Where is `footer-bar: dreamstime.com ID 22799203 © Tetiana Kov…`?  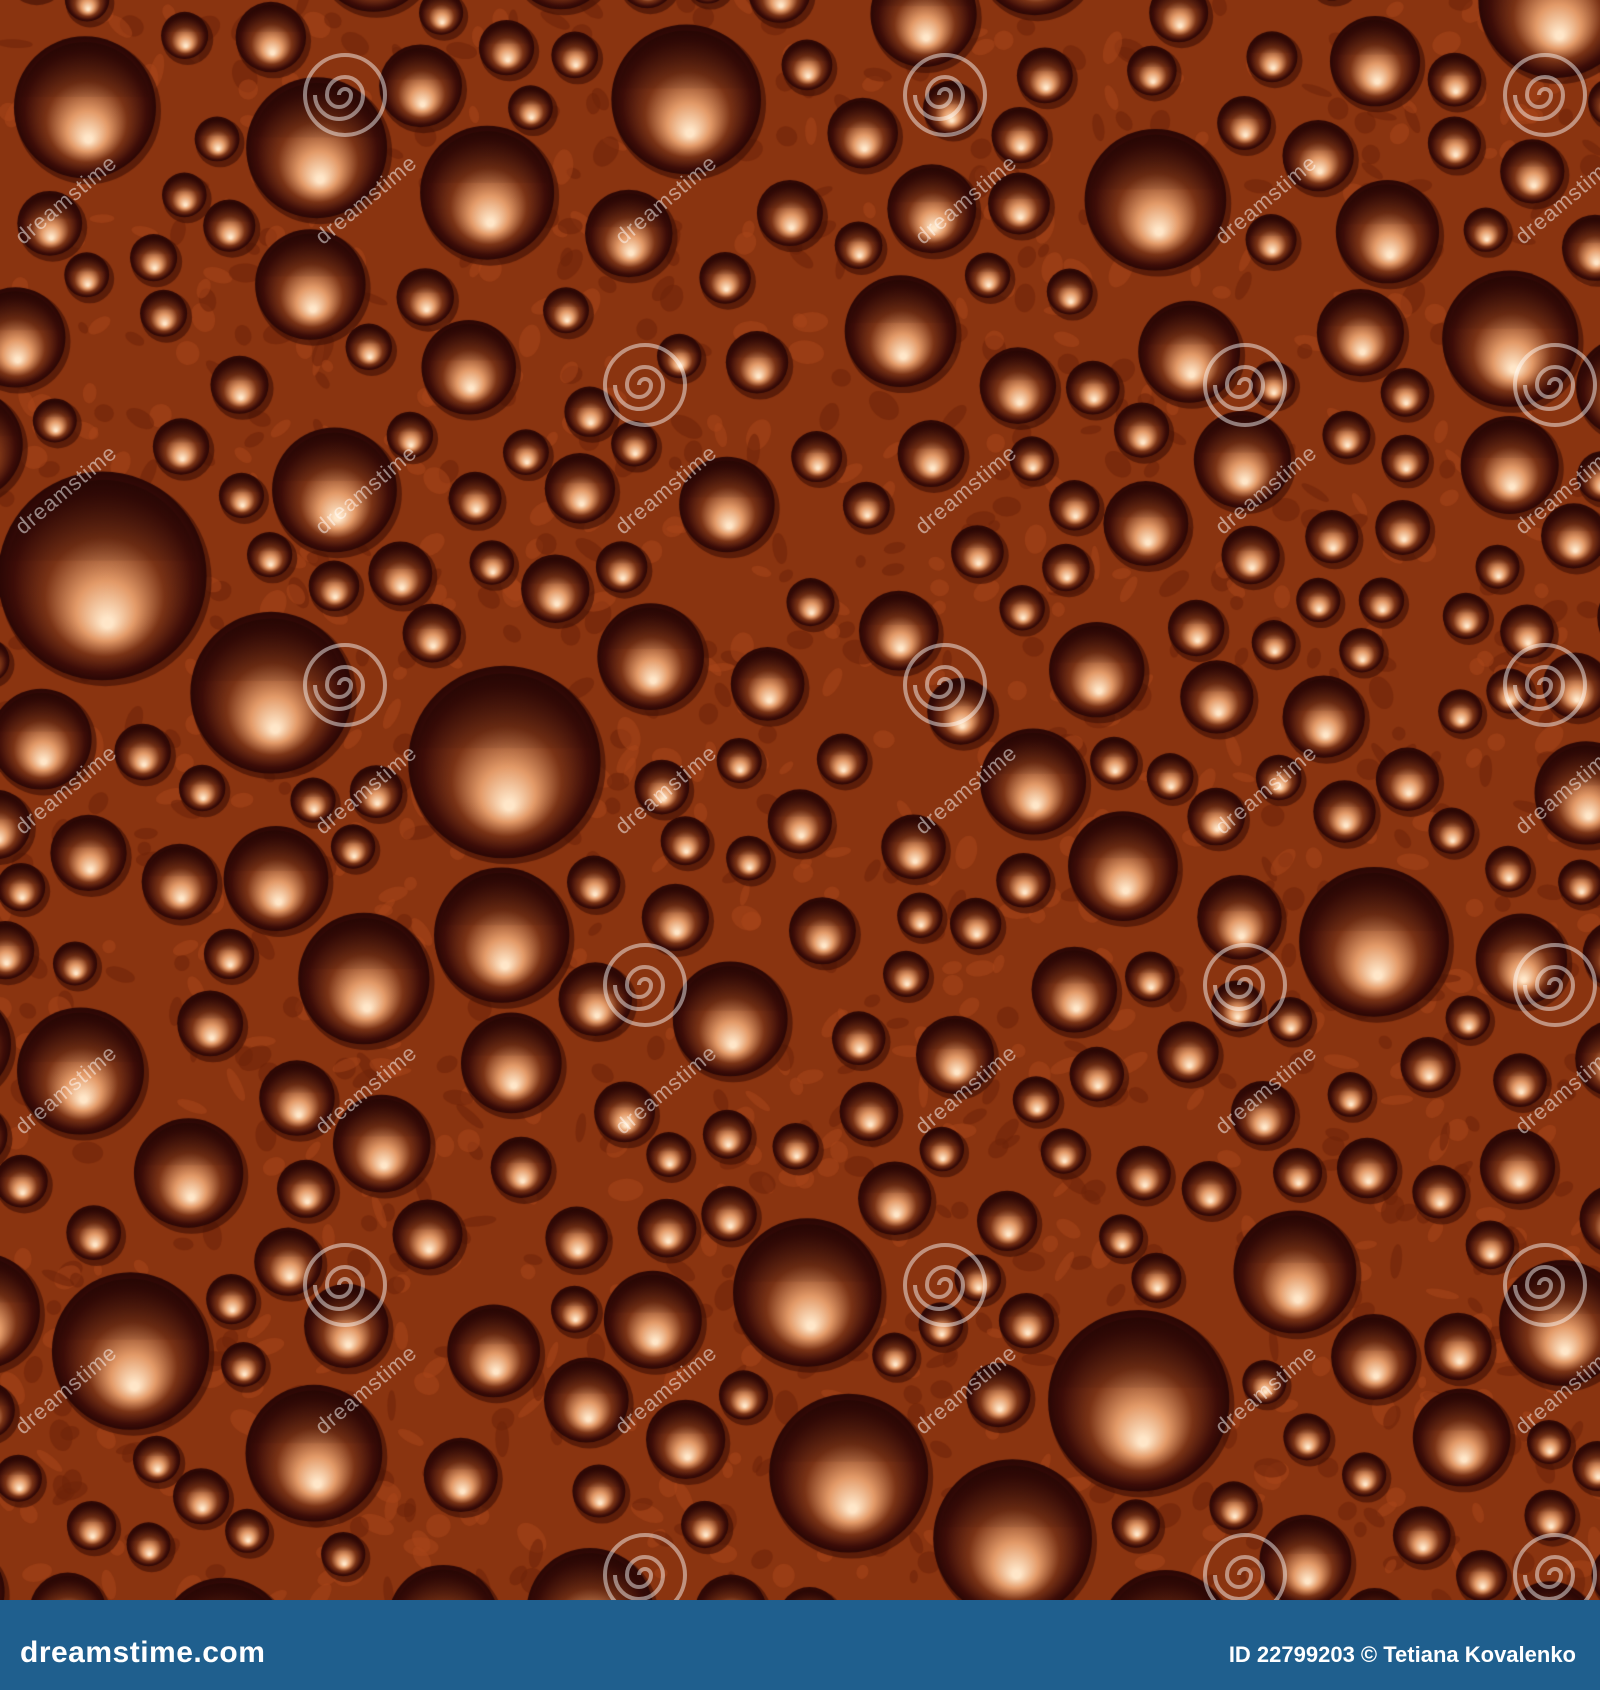 footer-bar: dreamstime.com ID 22799203 © Tetiana Kov… is located at coordinates (800, 1645).